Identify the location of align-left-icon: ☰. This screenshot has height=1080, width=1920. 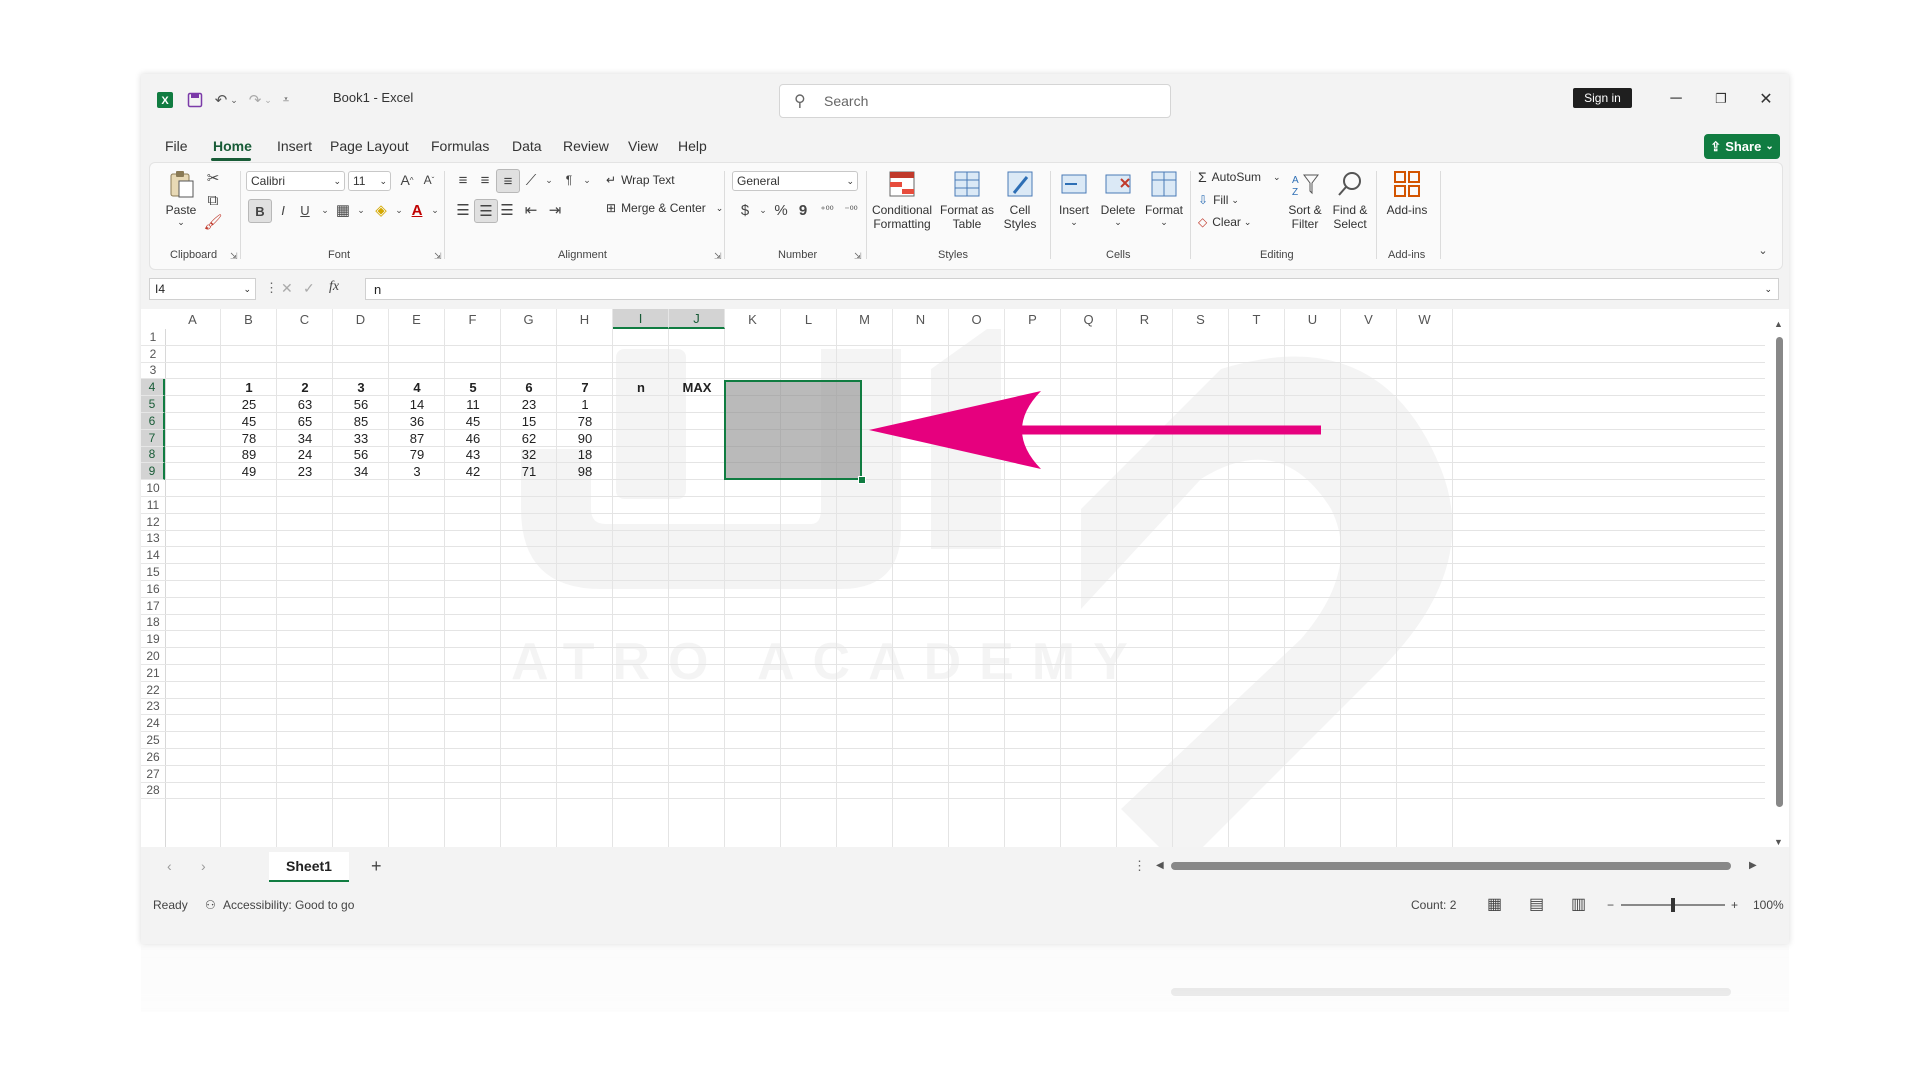
(463, 210).